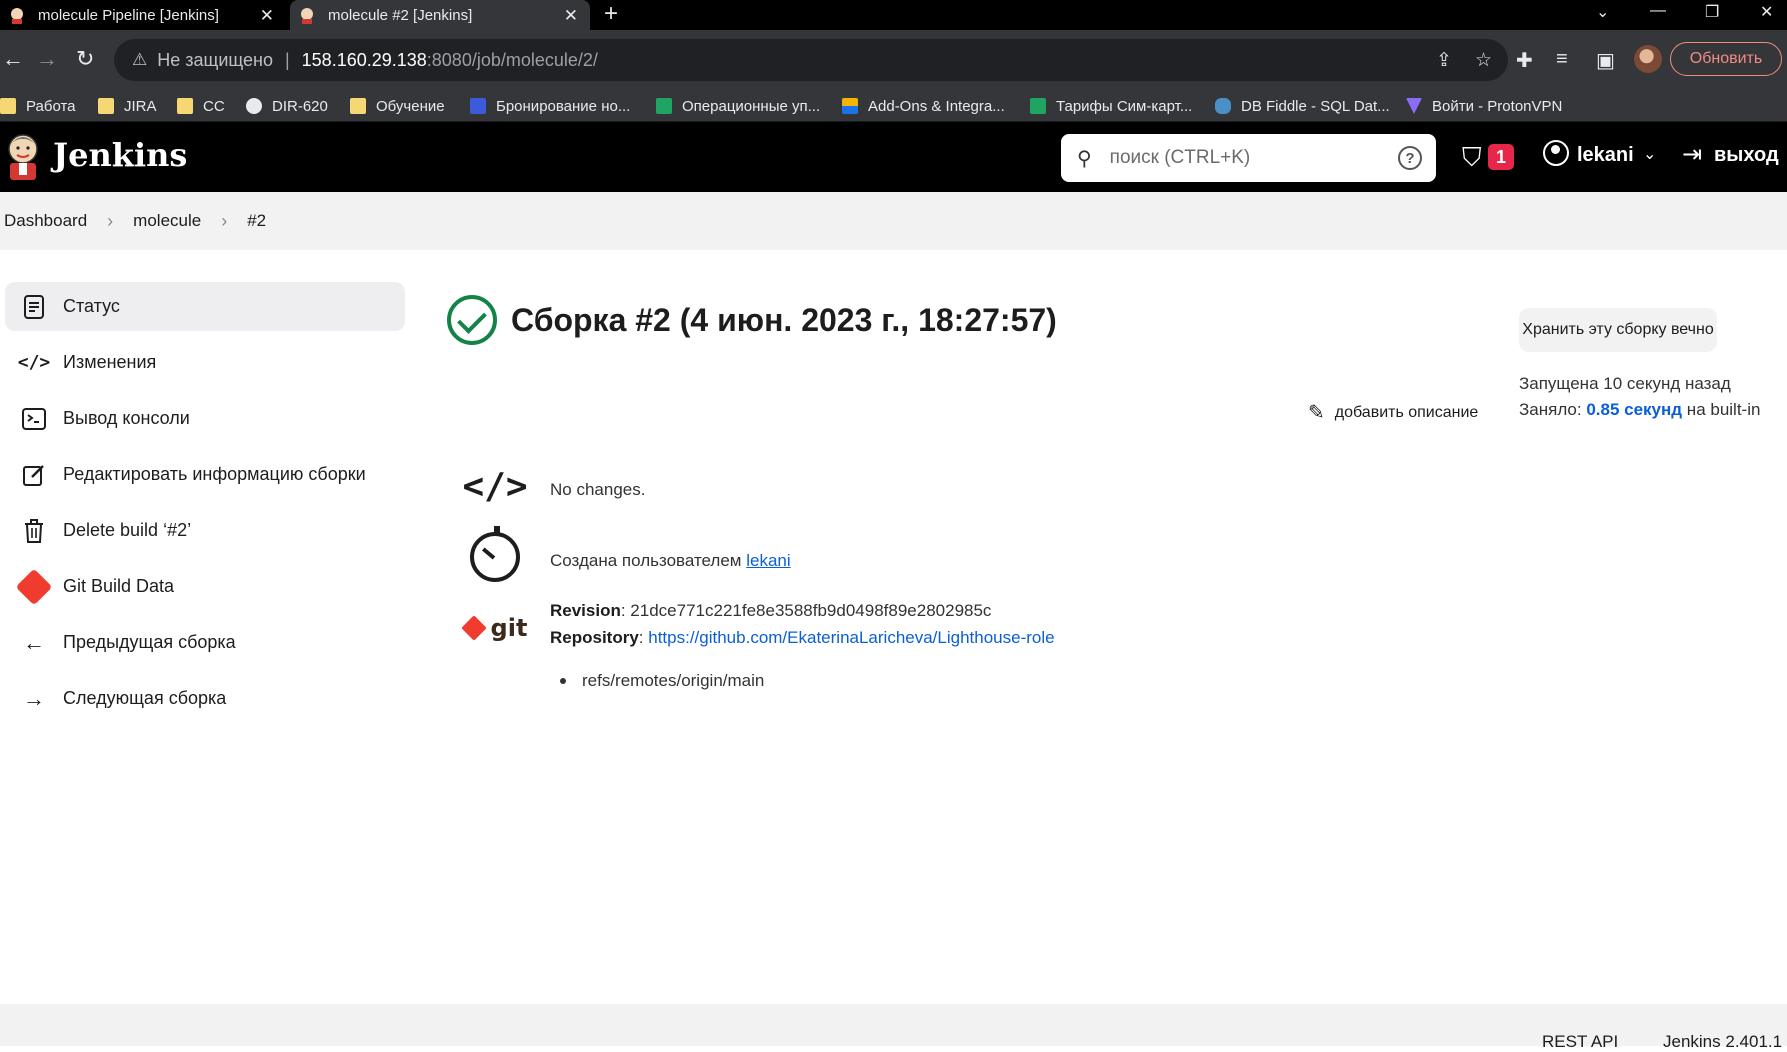  I want to click on user-link: lekani, so click(768, 560).